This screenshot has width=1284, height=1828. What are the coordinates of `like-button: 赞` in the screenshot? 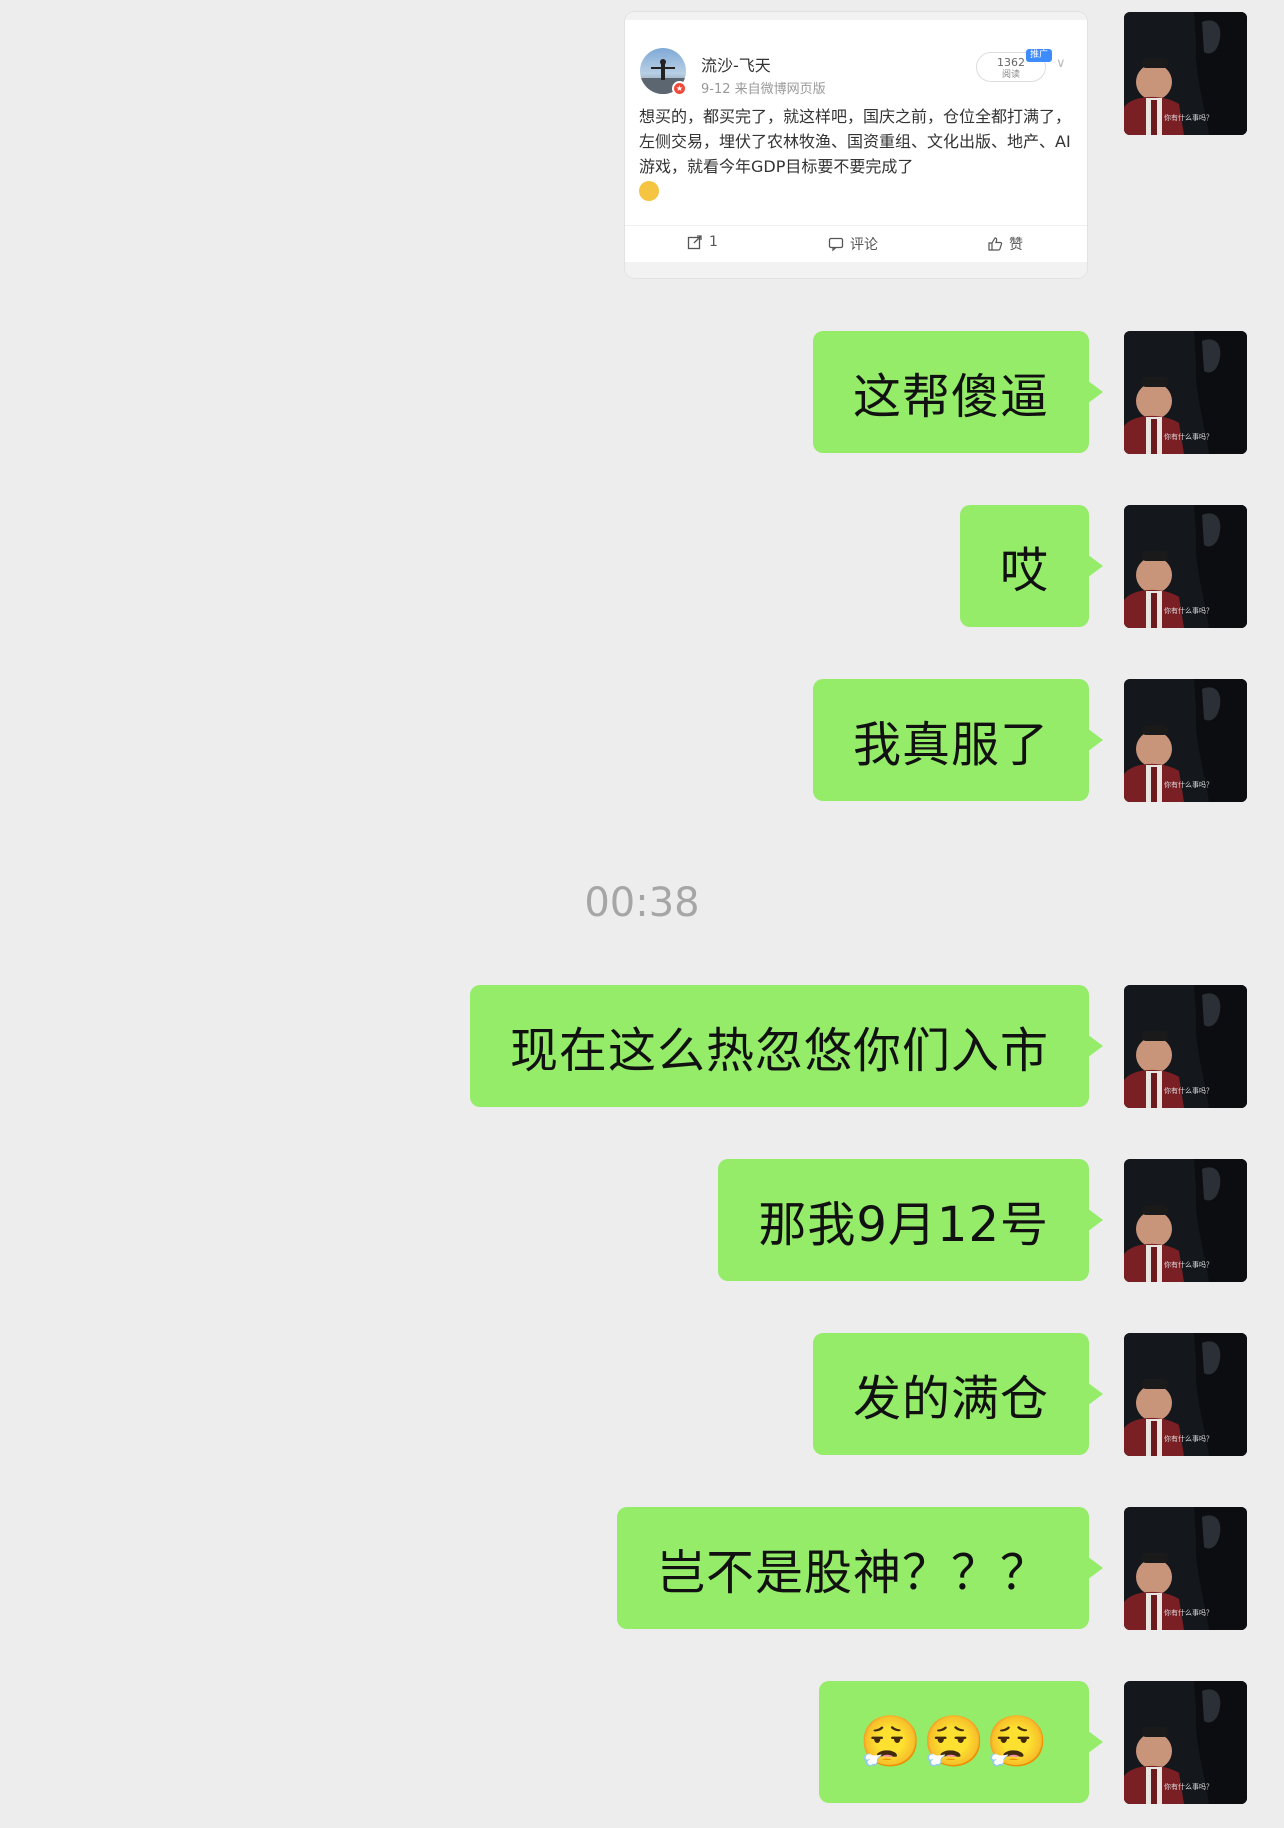 It's located at (1005, 244).